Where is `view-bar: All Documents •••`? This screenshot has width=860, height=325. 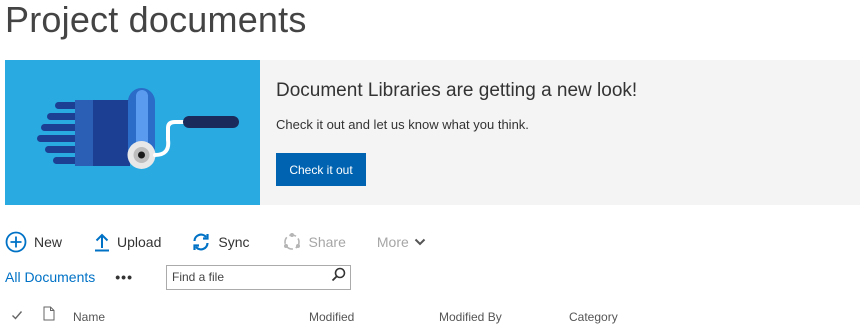 view-bar: All Documents ••• is located at coordinates (178, 277).